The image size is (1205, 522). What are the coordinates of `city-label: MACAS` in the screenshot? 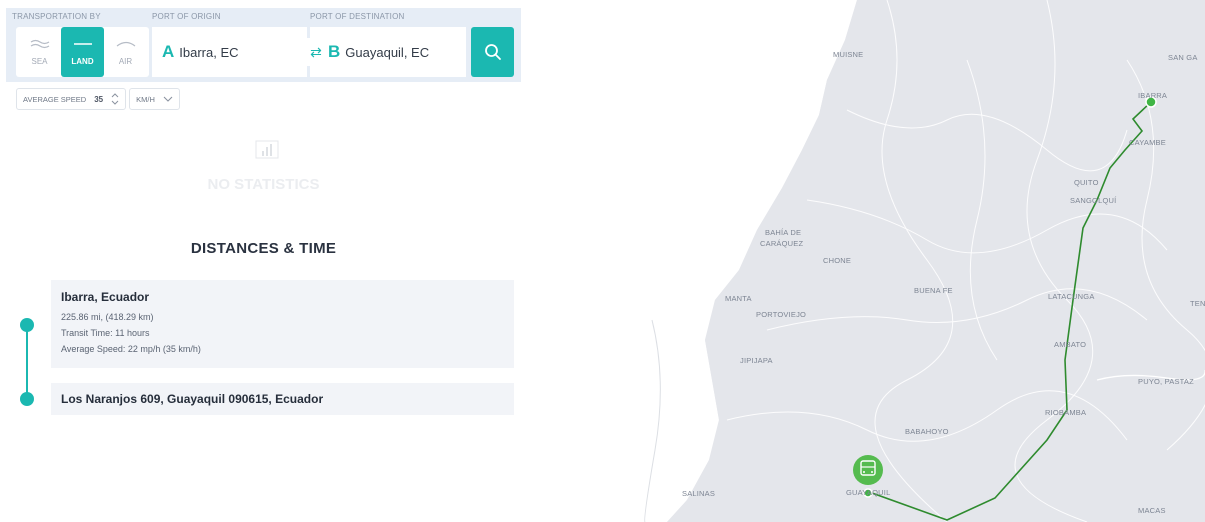 It's located at (1152, 510).